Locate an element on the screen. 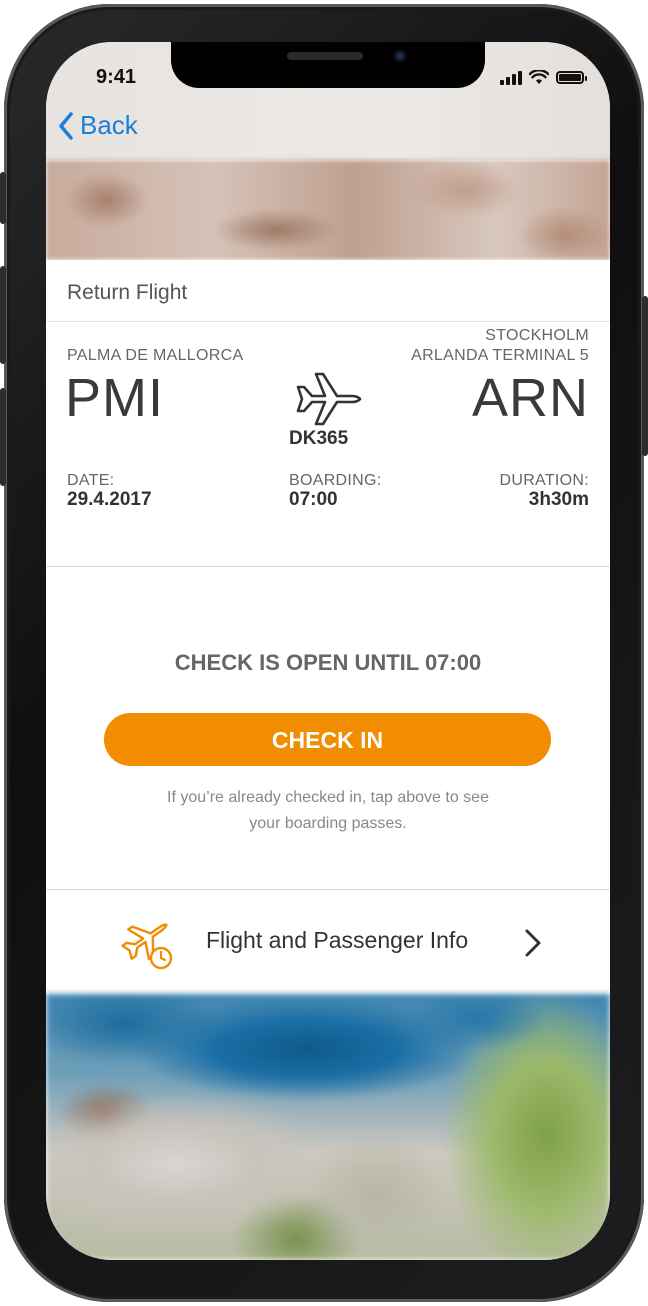  status-icons is located at coordinates (543, 77).